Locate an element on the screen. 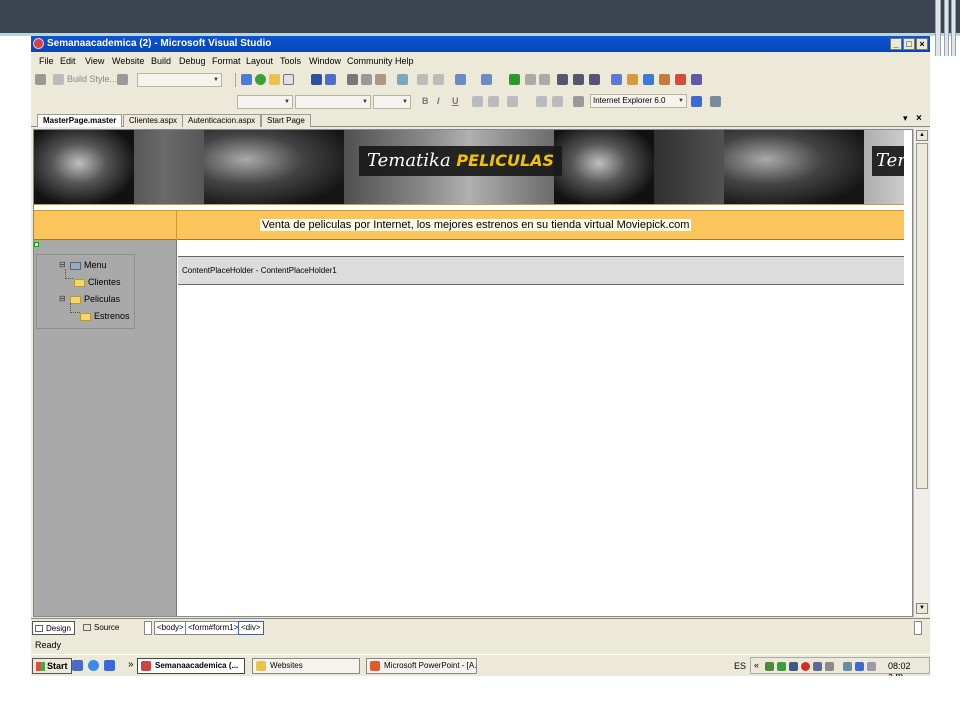  tab-dropdown-icon: ▾ is located at coordinates (905, 118).